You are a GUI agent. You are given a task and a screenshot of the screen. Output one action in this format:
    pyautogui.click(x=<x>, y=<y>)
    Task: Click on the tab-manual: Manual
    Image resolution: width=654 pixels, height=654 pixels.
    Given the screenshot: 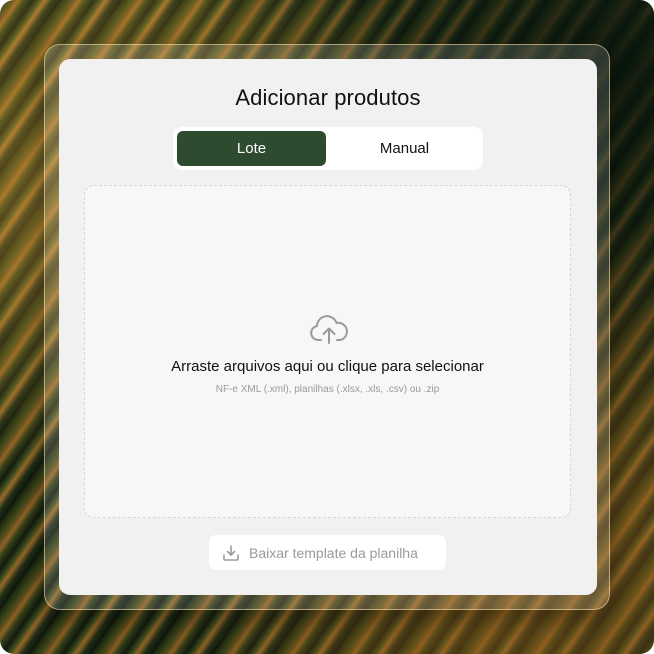 What is the action you would take?
    pyautogui.click(x=404, y=148)
    